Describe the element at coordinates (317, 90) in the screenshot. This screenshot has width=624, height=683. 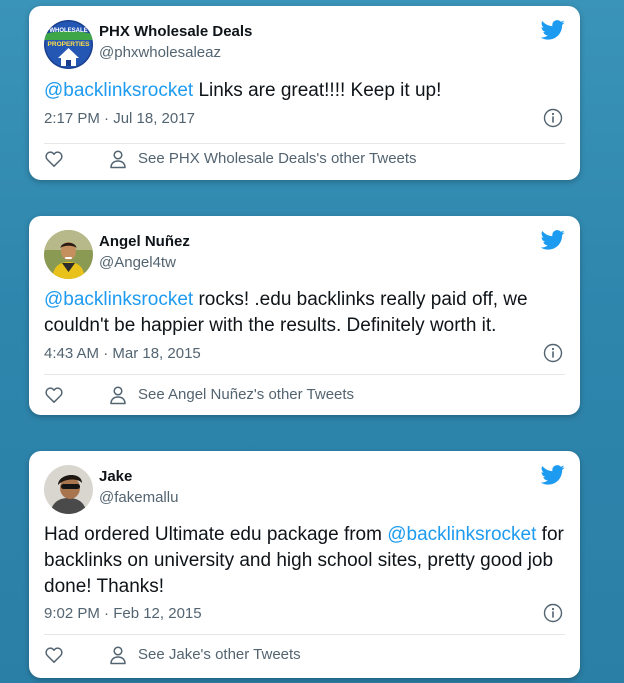
I see `tweet-body: Links are great!!!! Keep it up!` at that location.